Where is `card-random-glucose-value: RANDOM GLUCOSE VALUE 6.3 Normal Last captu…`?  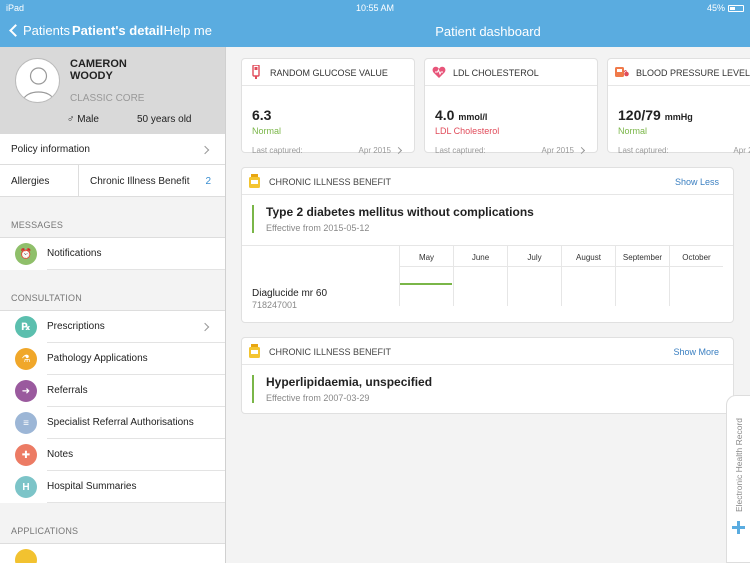
card-random-glucose-value: RANDOM GLUCOSE VALUE 6.3 Normal Last captu… is located at coordinates (328, 106).